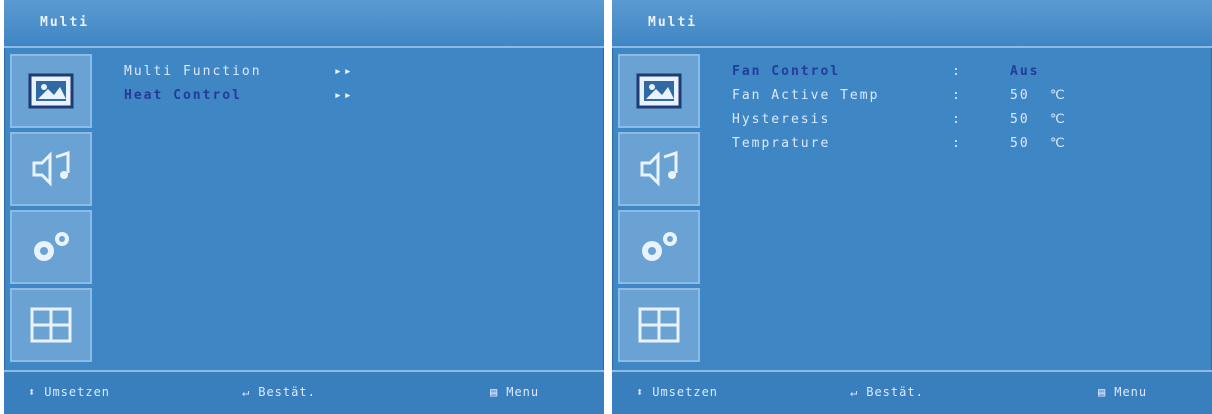  I want to click on setting-fan-active-temp: Fan Active Temp : 50 ℃, so click(898, 95).